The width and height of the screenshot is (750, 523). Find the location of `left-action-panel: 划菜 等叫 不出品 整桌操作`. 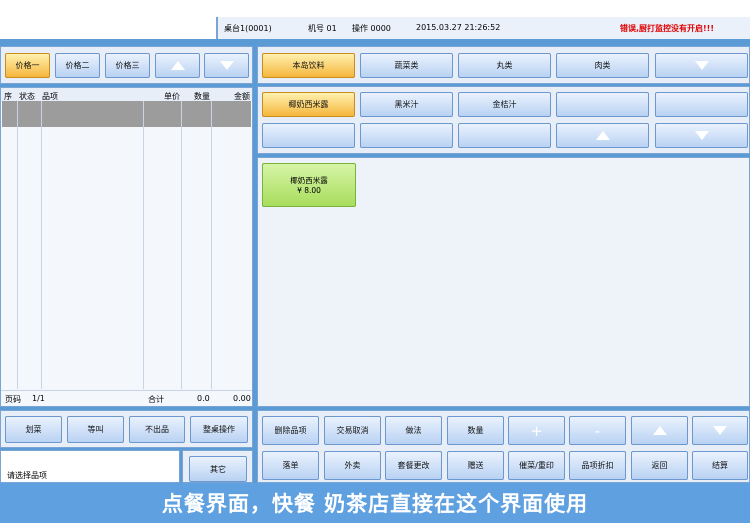

left-action-panel: 划菜 等叫 不出品 整桌操作 is located at coordinates (126, 429).